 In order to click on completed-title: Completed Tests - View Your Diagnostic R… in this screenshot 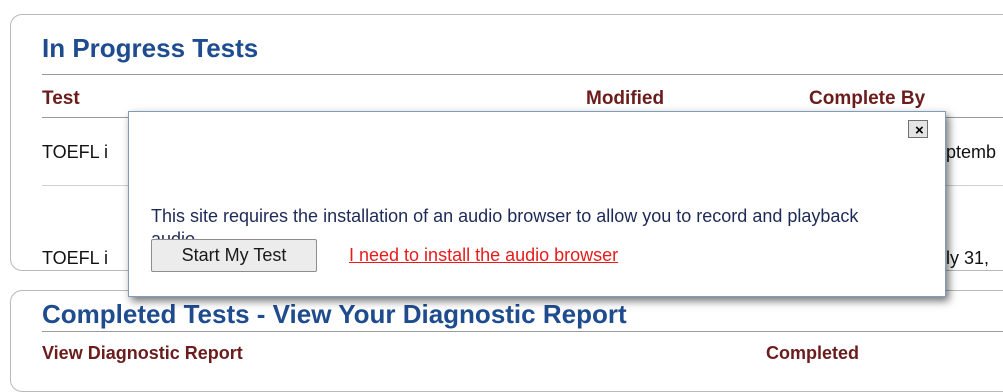, I will do `click(334, 314)`.